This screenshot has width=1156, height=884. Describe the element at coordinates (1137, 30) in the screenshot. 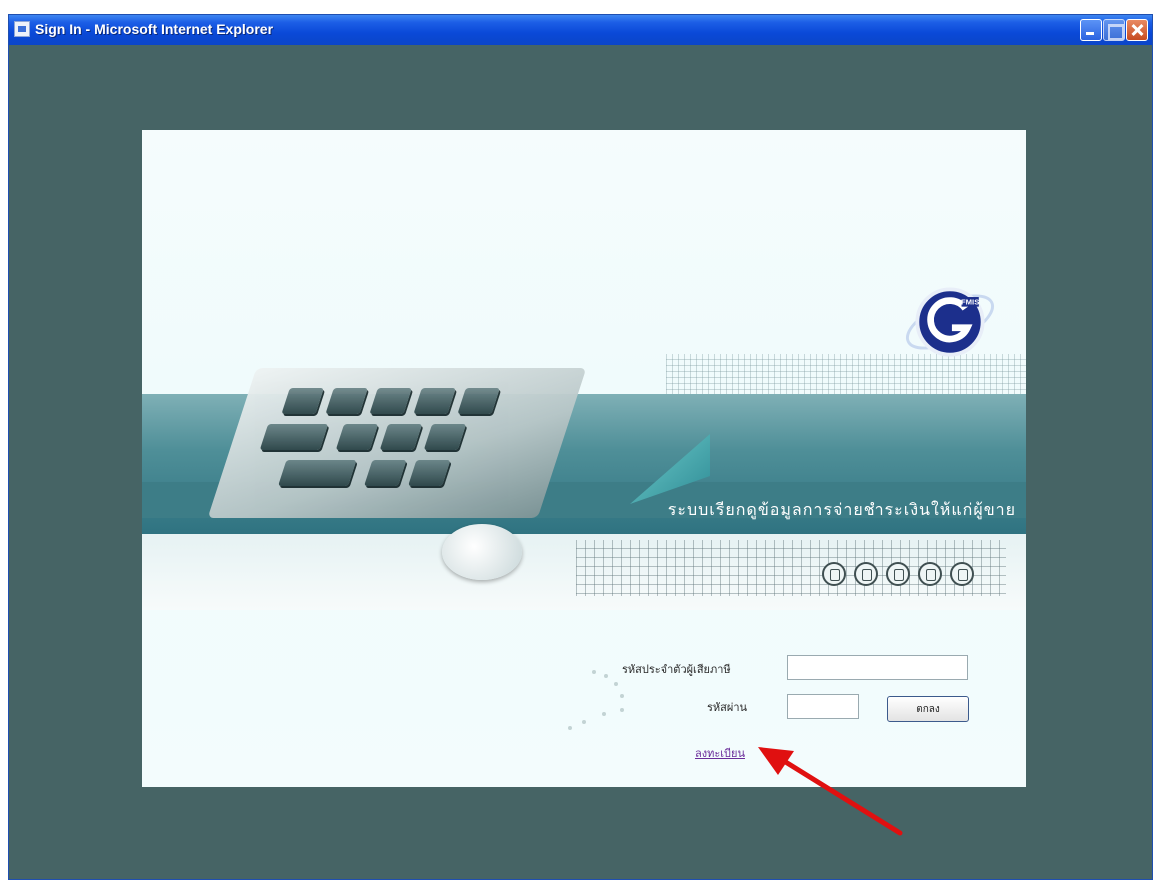

I see `close-button` at that location.